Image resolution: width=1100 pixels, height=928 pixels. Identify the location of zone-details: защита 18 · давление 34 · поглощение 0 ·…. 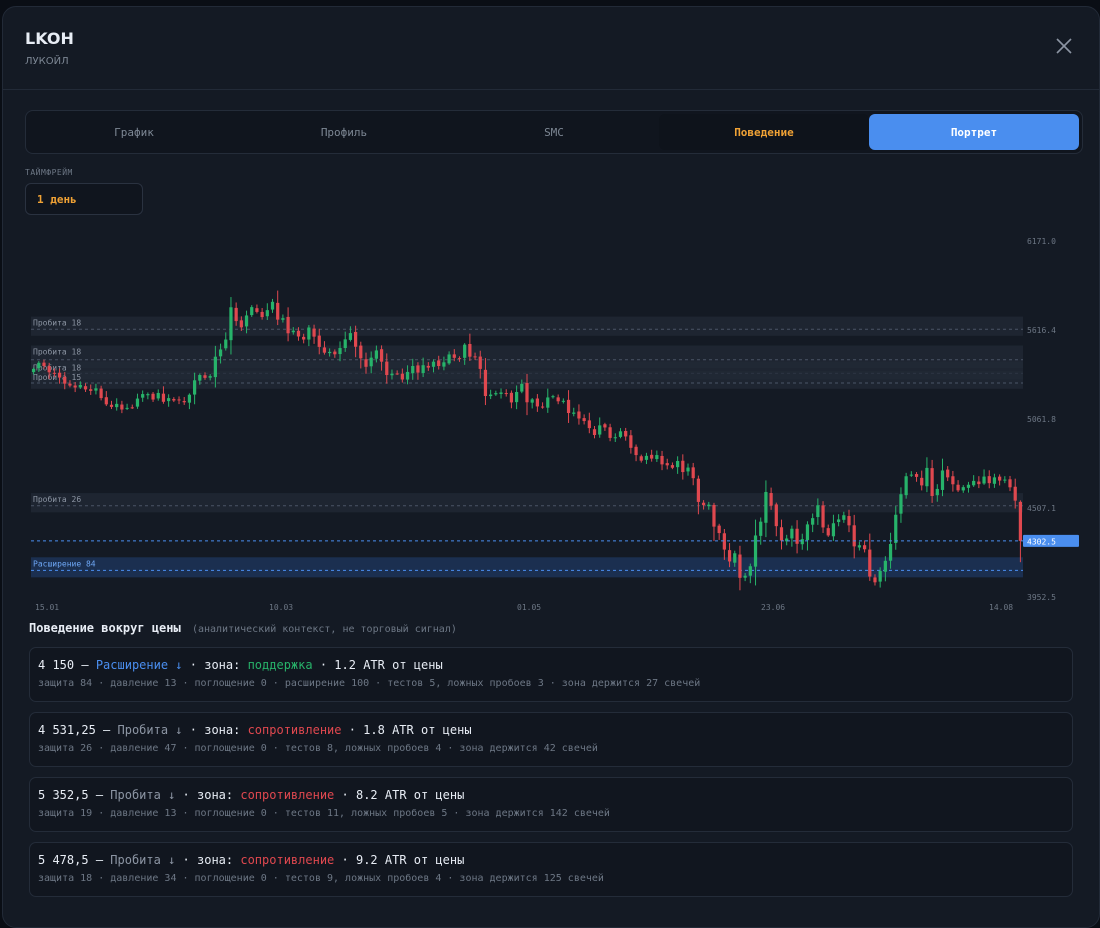
(321, 878).